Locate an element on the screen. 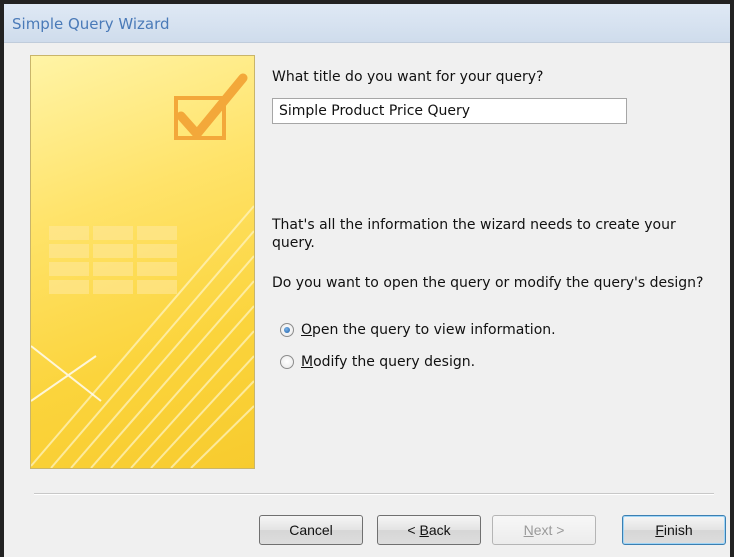  cancel-button: Cancel is located at coordinates (311, 530).